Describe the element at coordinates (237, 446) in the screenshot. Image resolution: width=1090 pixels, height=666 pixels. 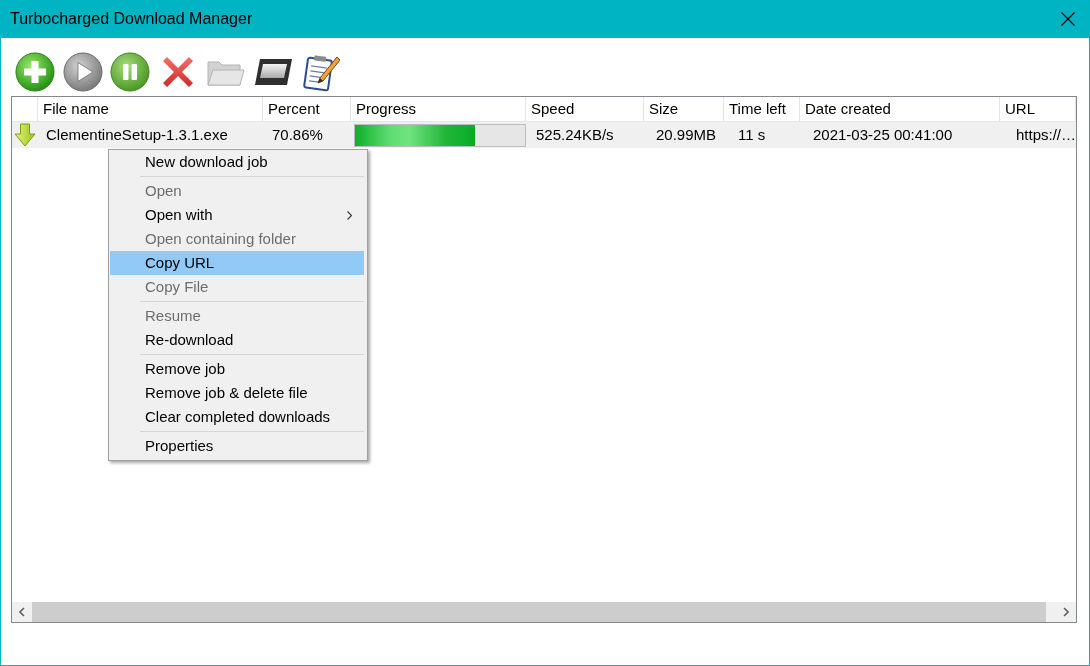
I see `menu-item: Properties` at that location.